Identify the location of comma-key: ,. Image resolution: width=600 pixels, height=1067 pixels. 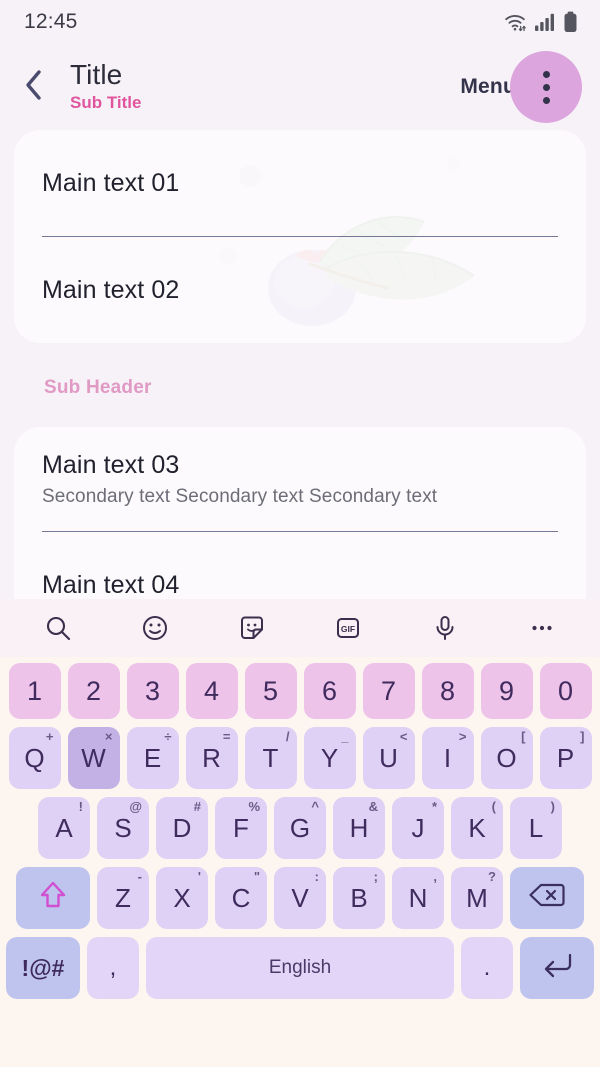
(113, 968).